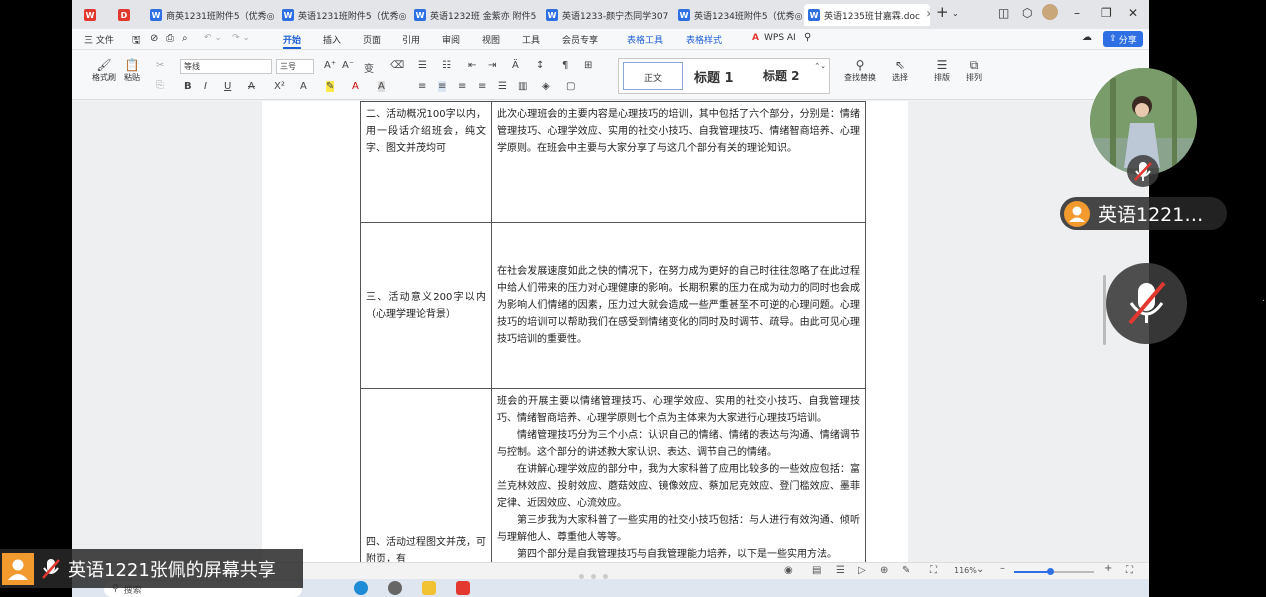 Image resolution: width=1266 pixels, height=597 pixels. Describe the element at coordinates (127, 15) in the screenshot. I see `tab-pdf: D` at that location.